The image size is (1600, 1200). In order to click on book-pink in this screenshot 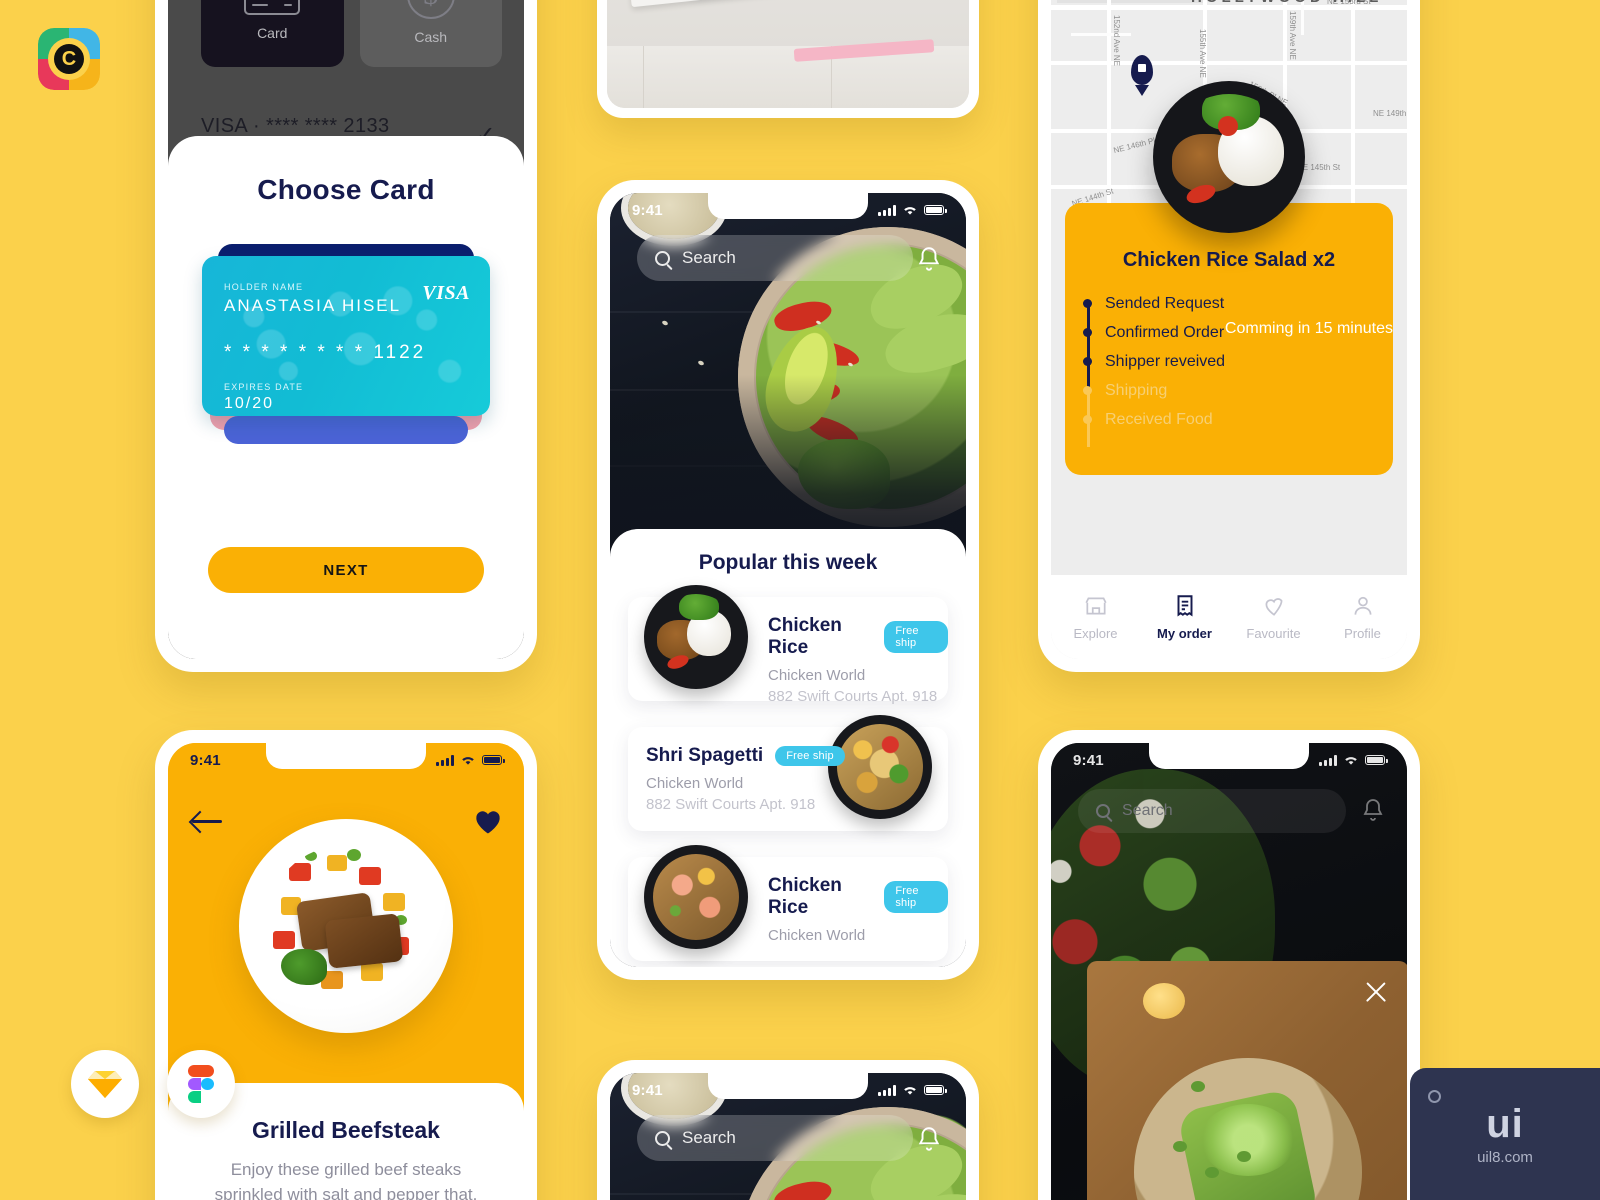, I will do `click(864, 50)`.